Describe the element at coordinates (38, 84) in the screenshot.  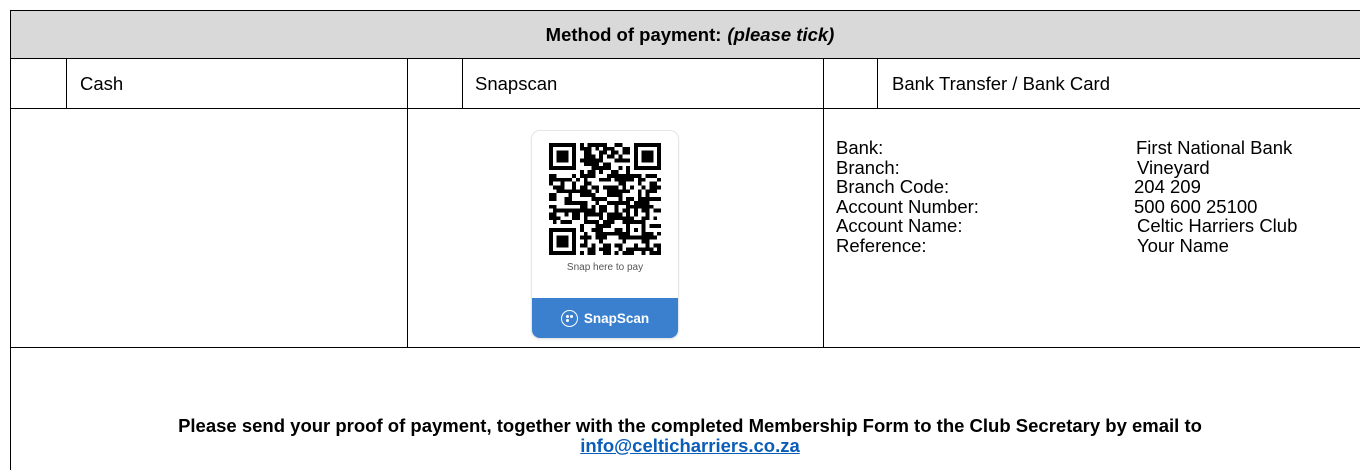
I see `cash-tickbox` at that location.